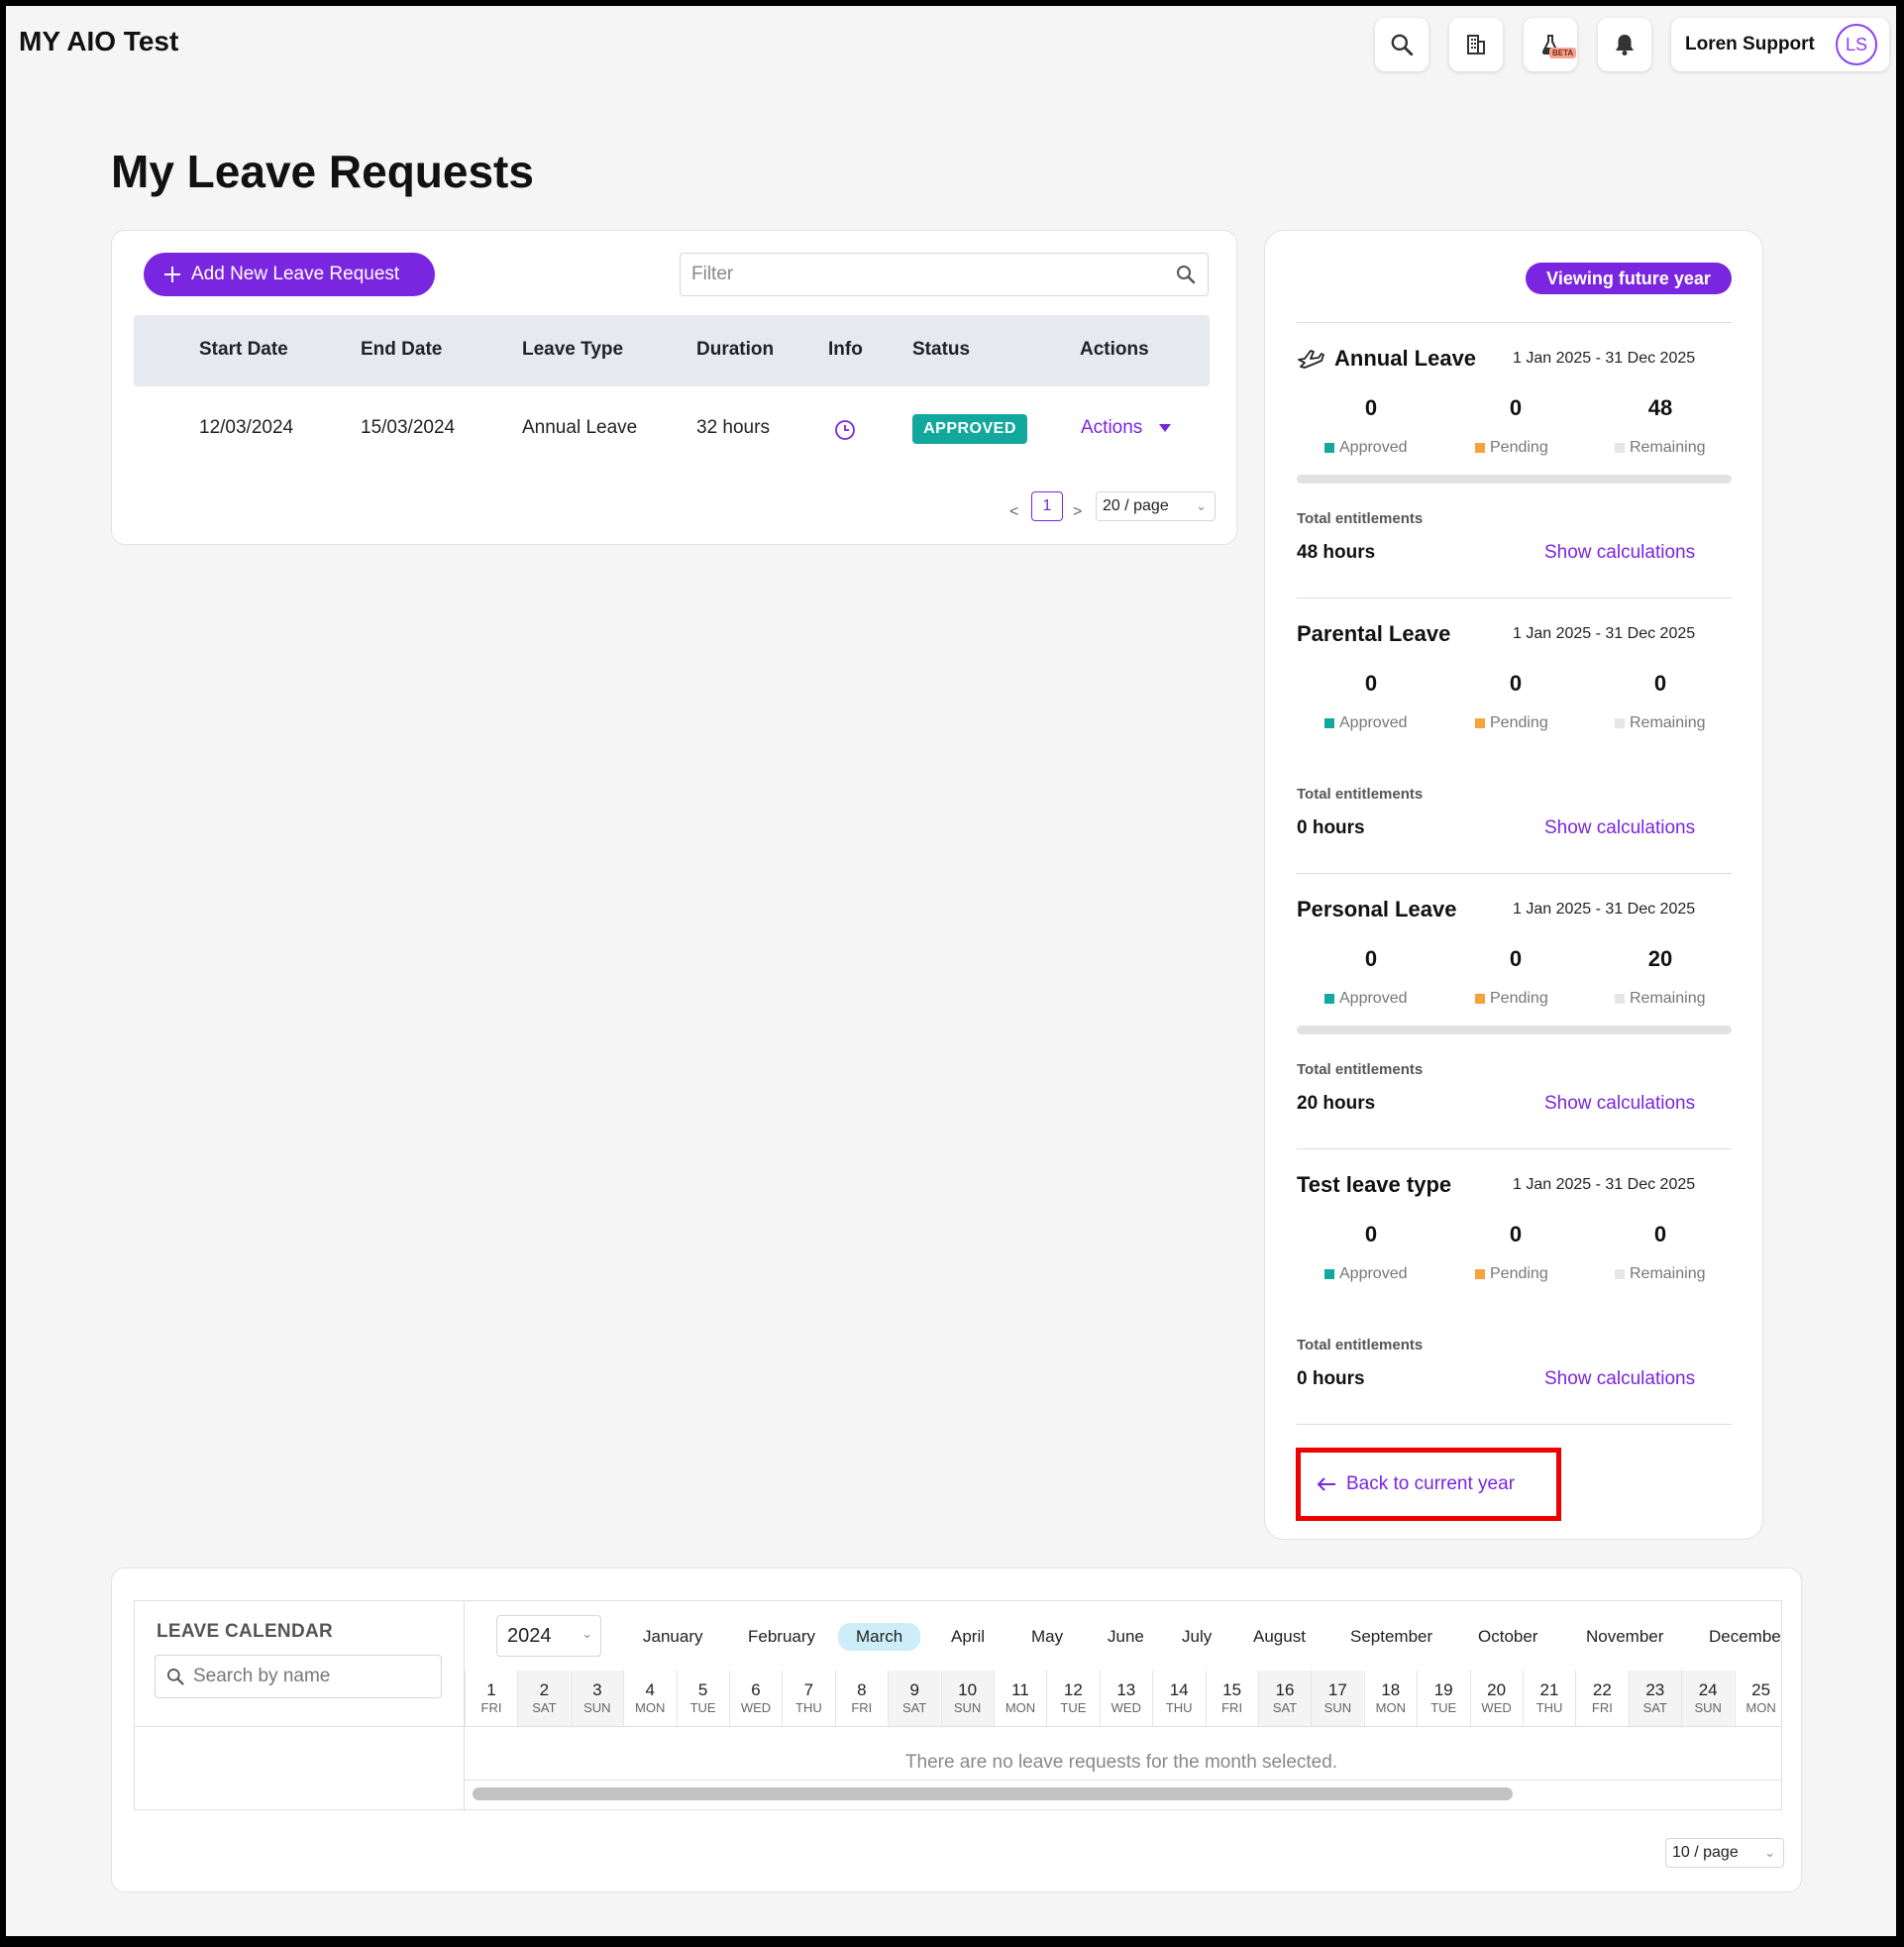 This screenshot has height=1947, width=1904. What do you see at coordinates (1760, 1708) in the screenshot?
I see `day-of-week: MON` at bounding box center [1760, 1708].